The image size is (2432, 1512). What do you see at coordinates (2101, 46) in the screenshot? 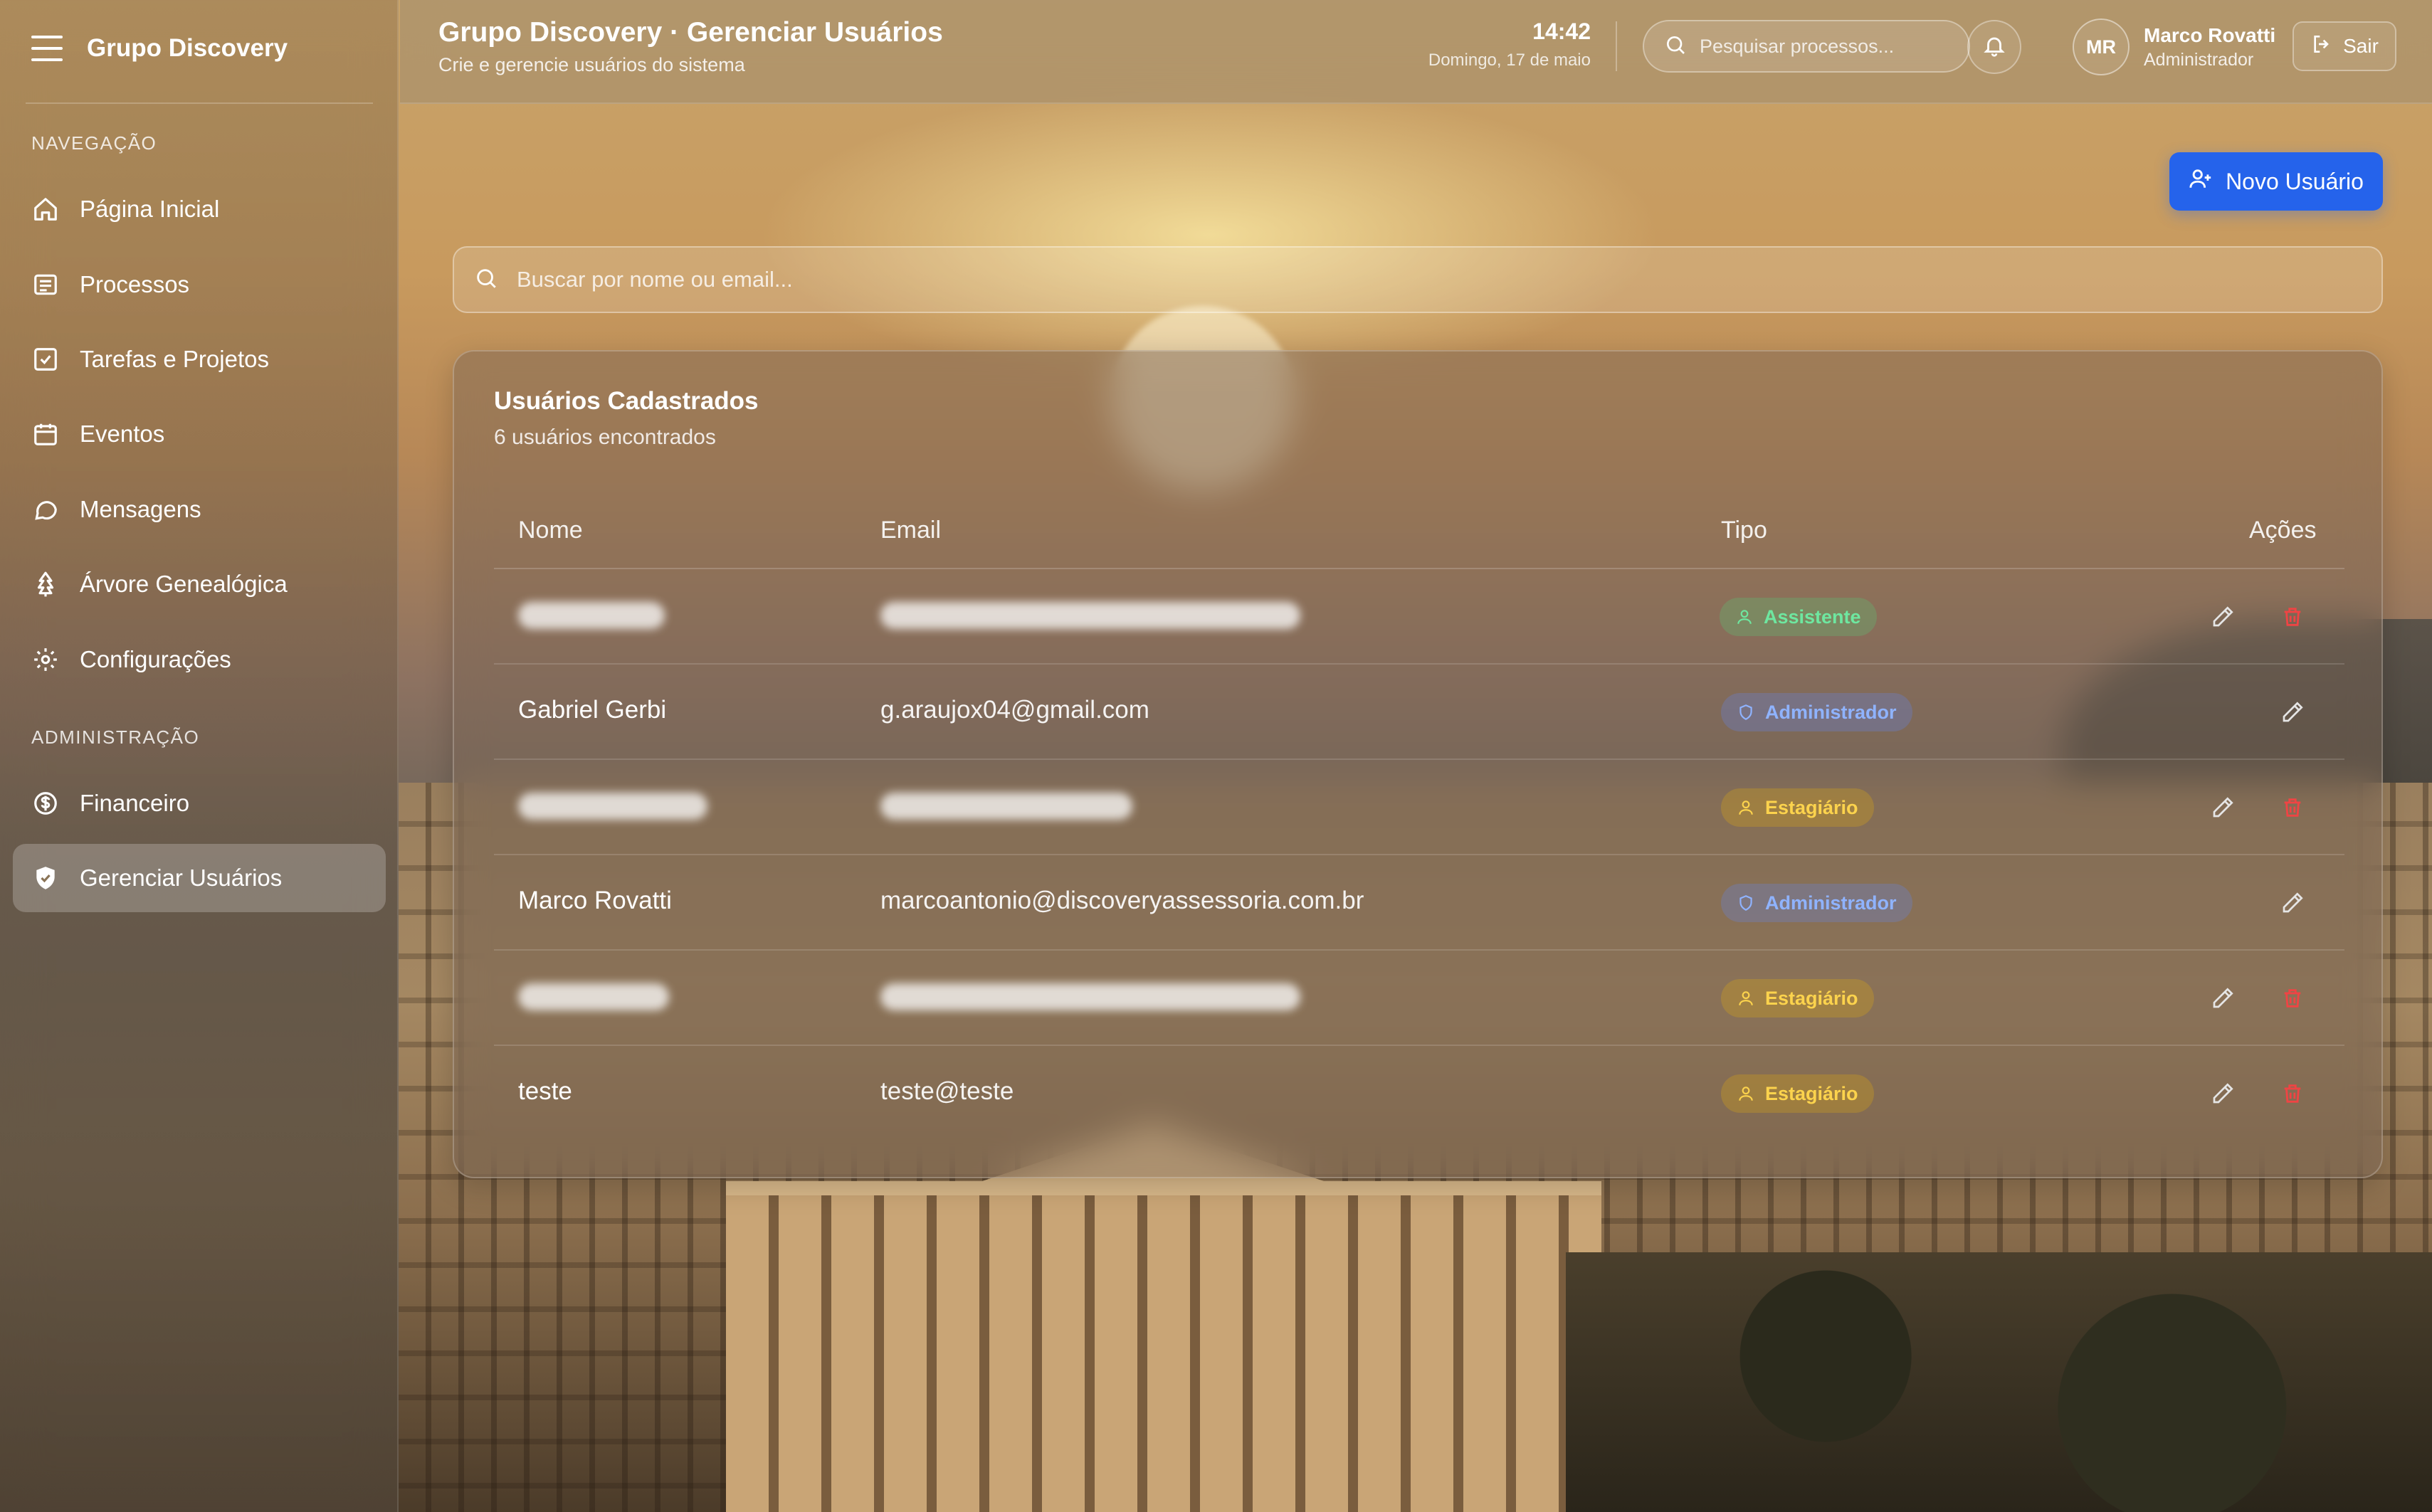
I see `avatar: MR` at bounding box center [2101, 46].